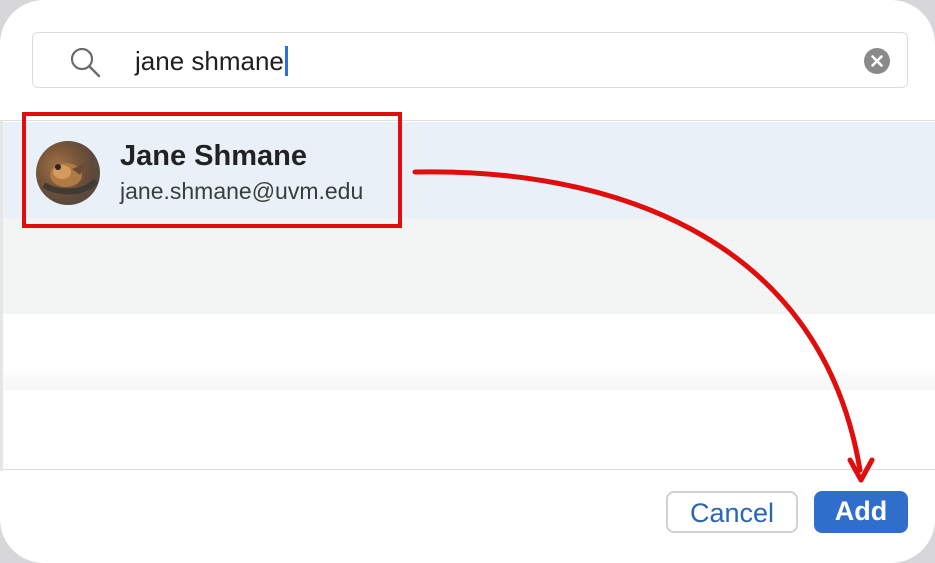  Describe the element at coordinates (732, 512) in the screenshot. I see `cancel-button: Cancel` at that location.